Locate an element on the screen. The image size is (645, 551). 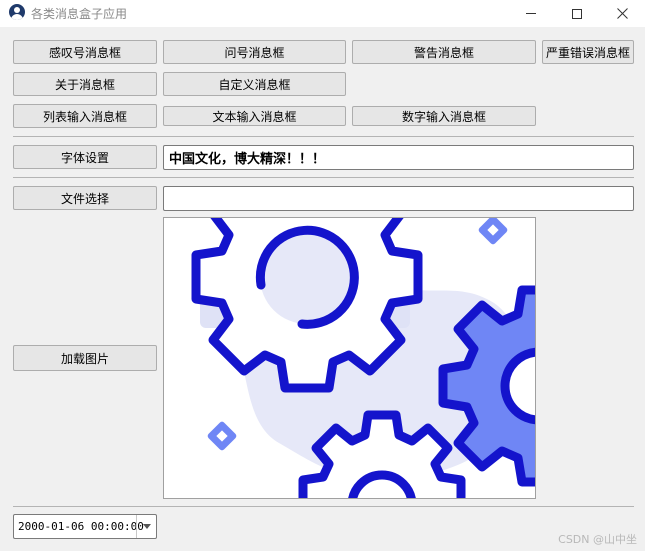
minimize-button is located at coordinates (531, 13).